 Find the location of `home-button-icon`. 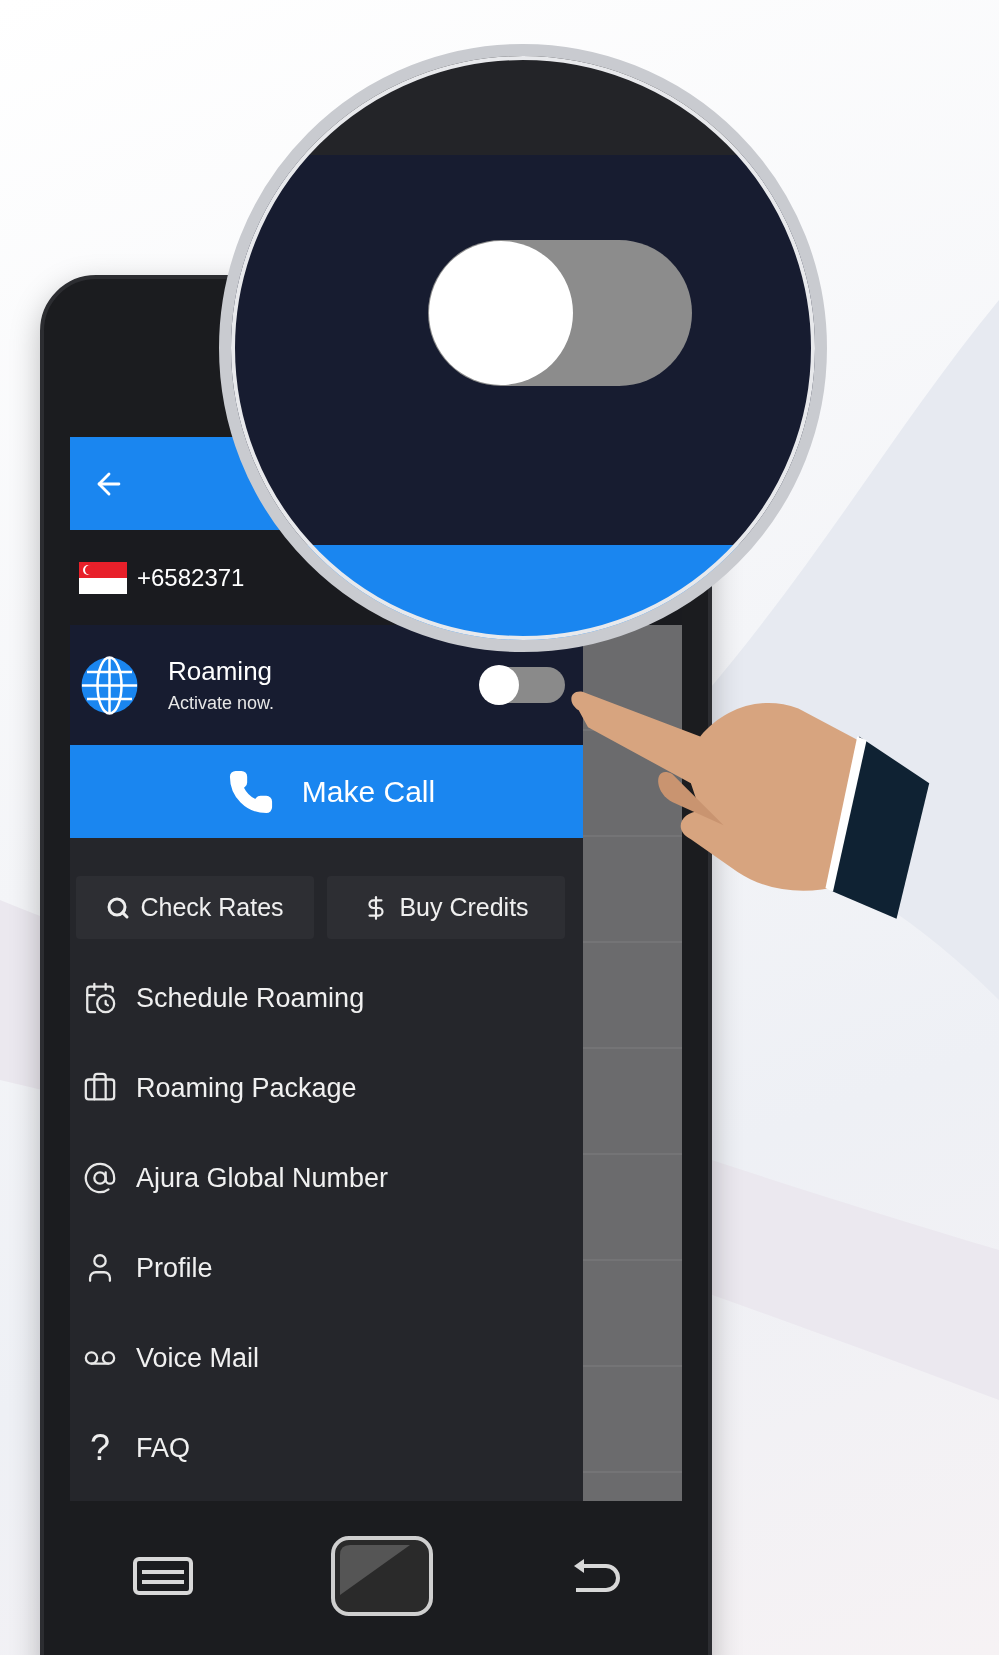

home-button-icon is located at coordinates (382, 1576).